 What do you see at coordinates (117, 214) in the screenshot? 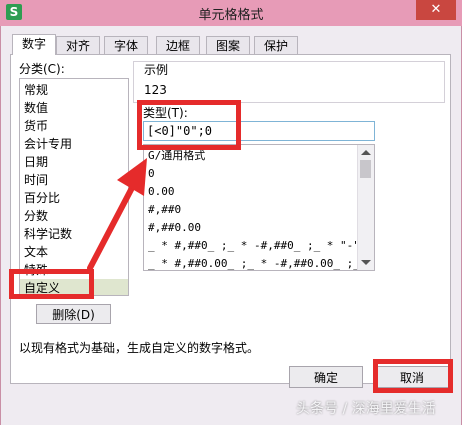
I see `annotation-arrow-icon` at bounding box center [117, 214].